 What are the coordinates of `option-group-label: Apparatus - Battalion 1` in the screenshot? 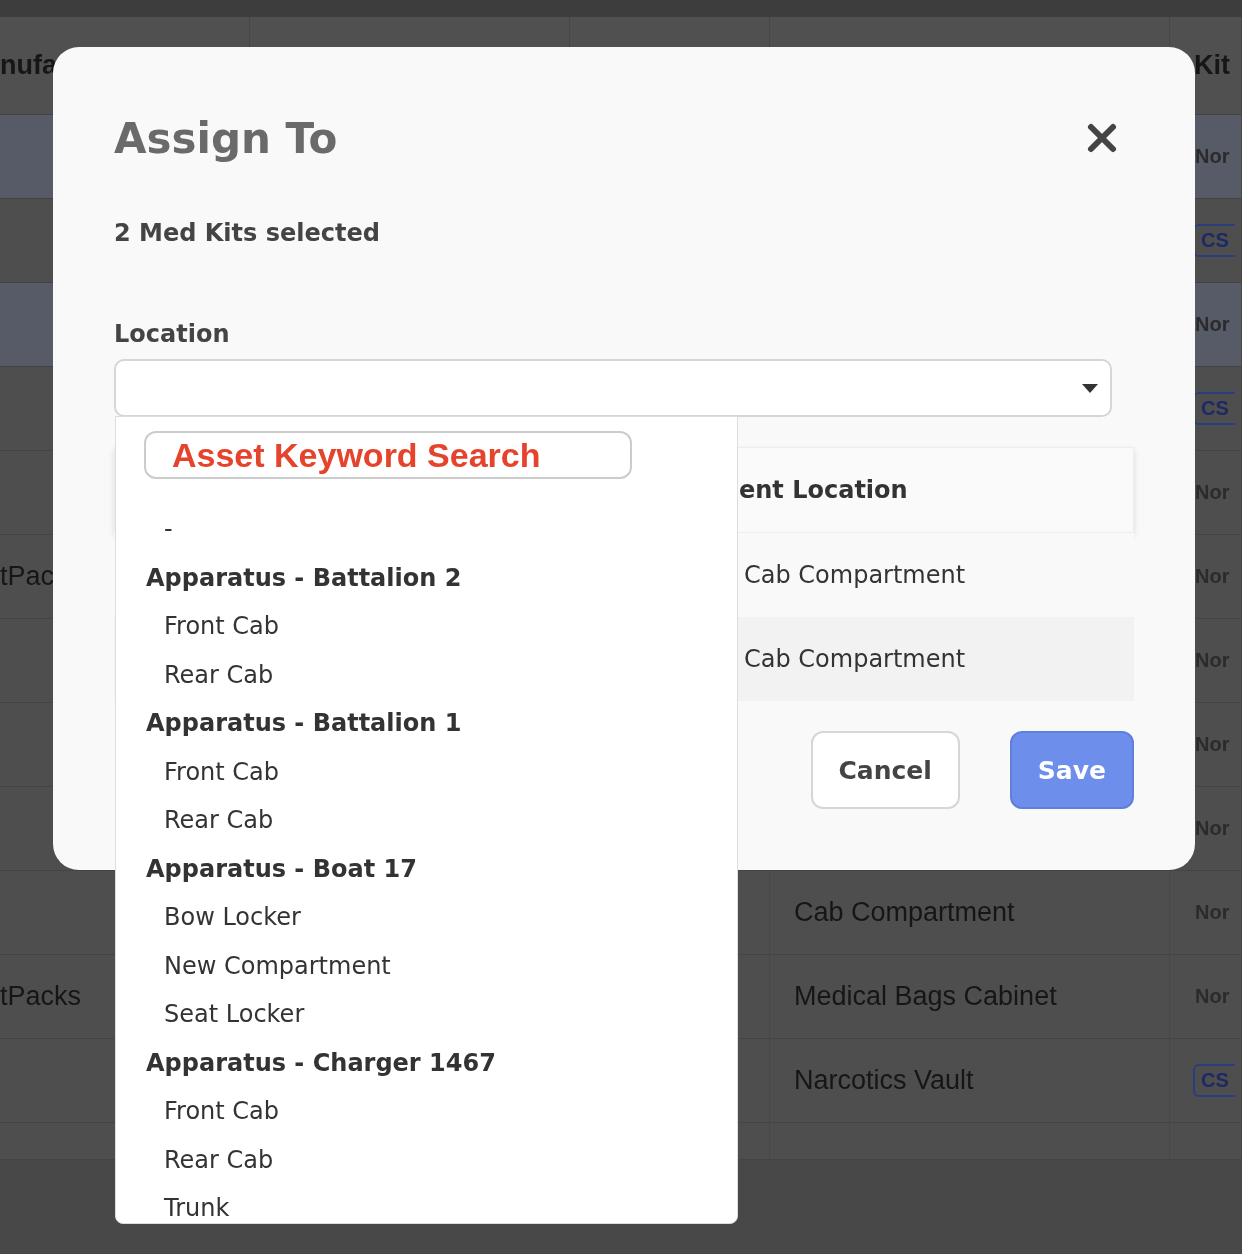 It's located at (304, 723).